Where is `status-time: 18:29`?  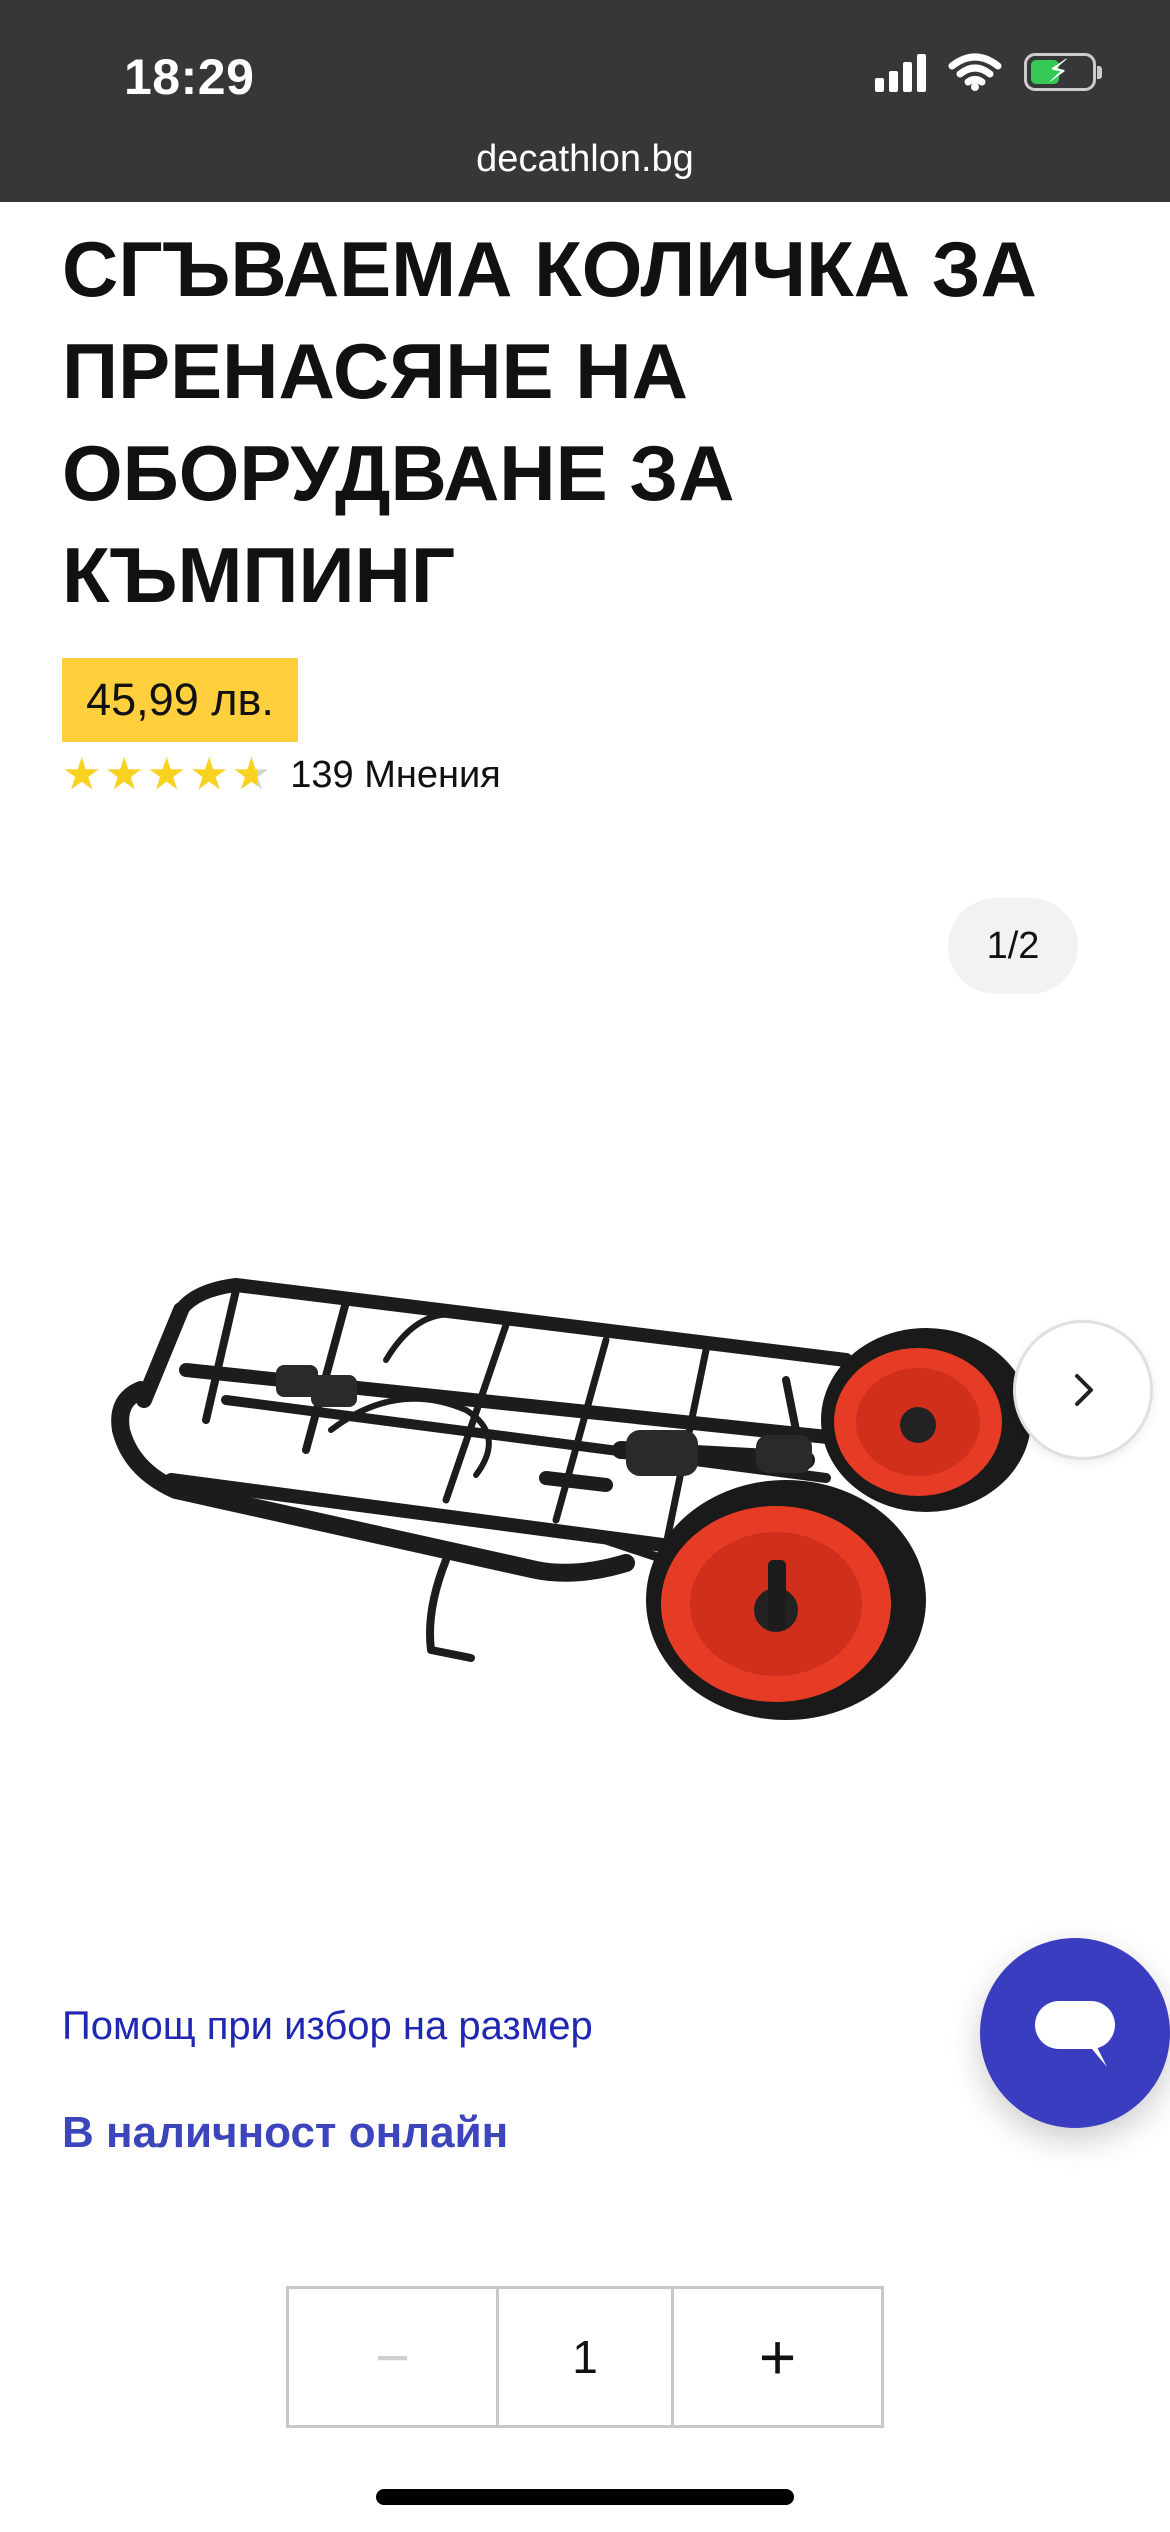
status-time: 18:29 is located at coordinates (189, 77).